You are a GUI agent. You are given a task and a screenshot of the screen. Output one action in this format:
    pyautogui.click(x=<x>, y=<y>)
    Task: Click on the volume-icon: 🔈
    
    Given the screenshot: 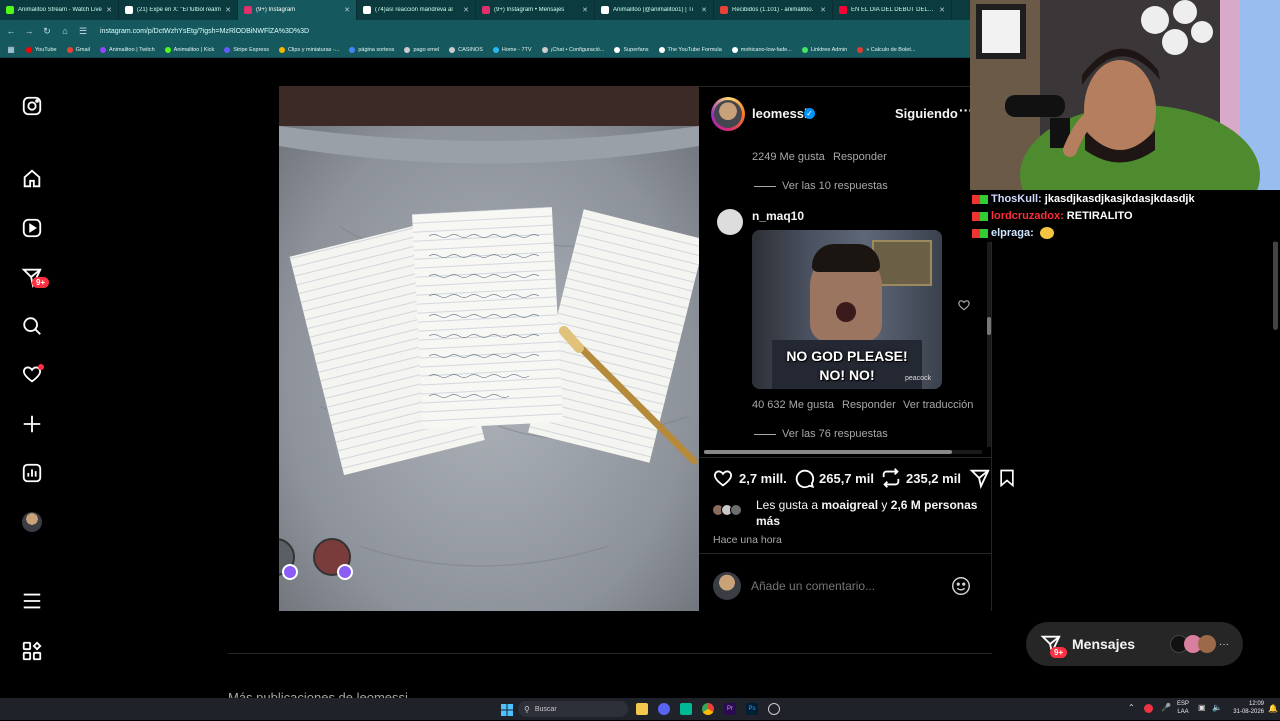 What is the action you would take?
    pyautogui.click(x=1217, y=707)
    